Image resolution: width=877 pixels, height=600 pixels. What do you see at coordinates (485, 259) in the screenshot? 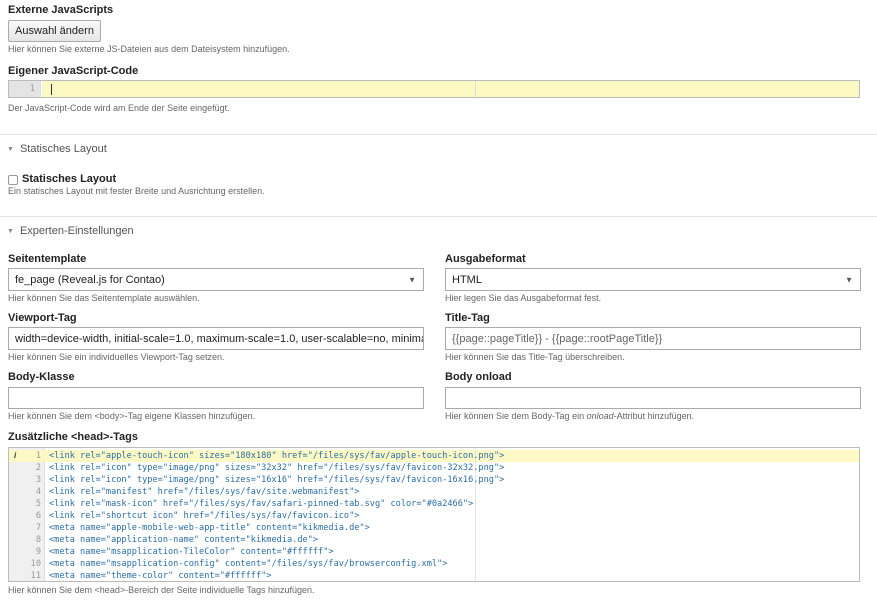
I see `output-format-label: Ausgabeformat` at bounding box center [485, 259].